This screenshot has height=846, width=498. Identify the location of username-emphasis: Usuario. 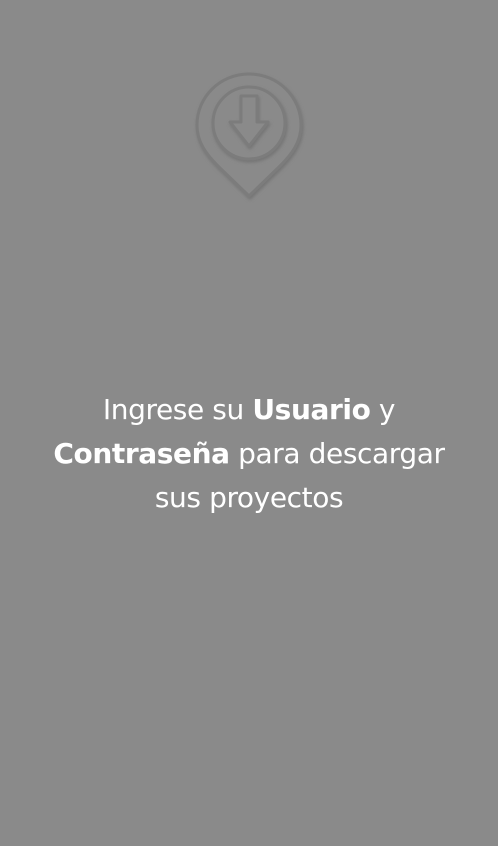
(311, 409).